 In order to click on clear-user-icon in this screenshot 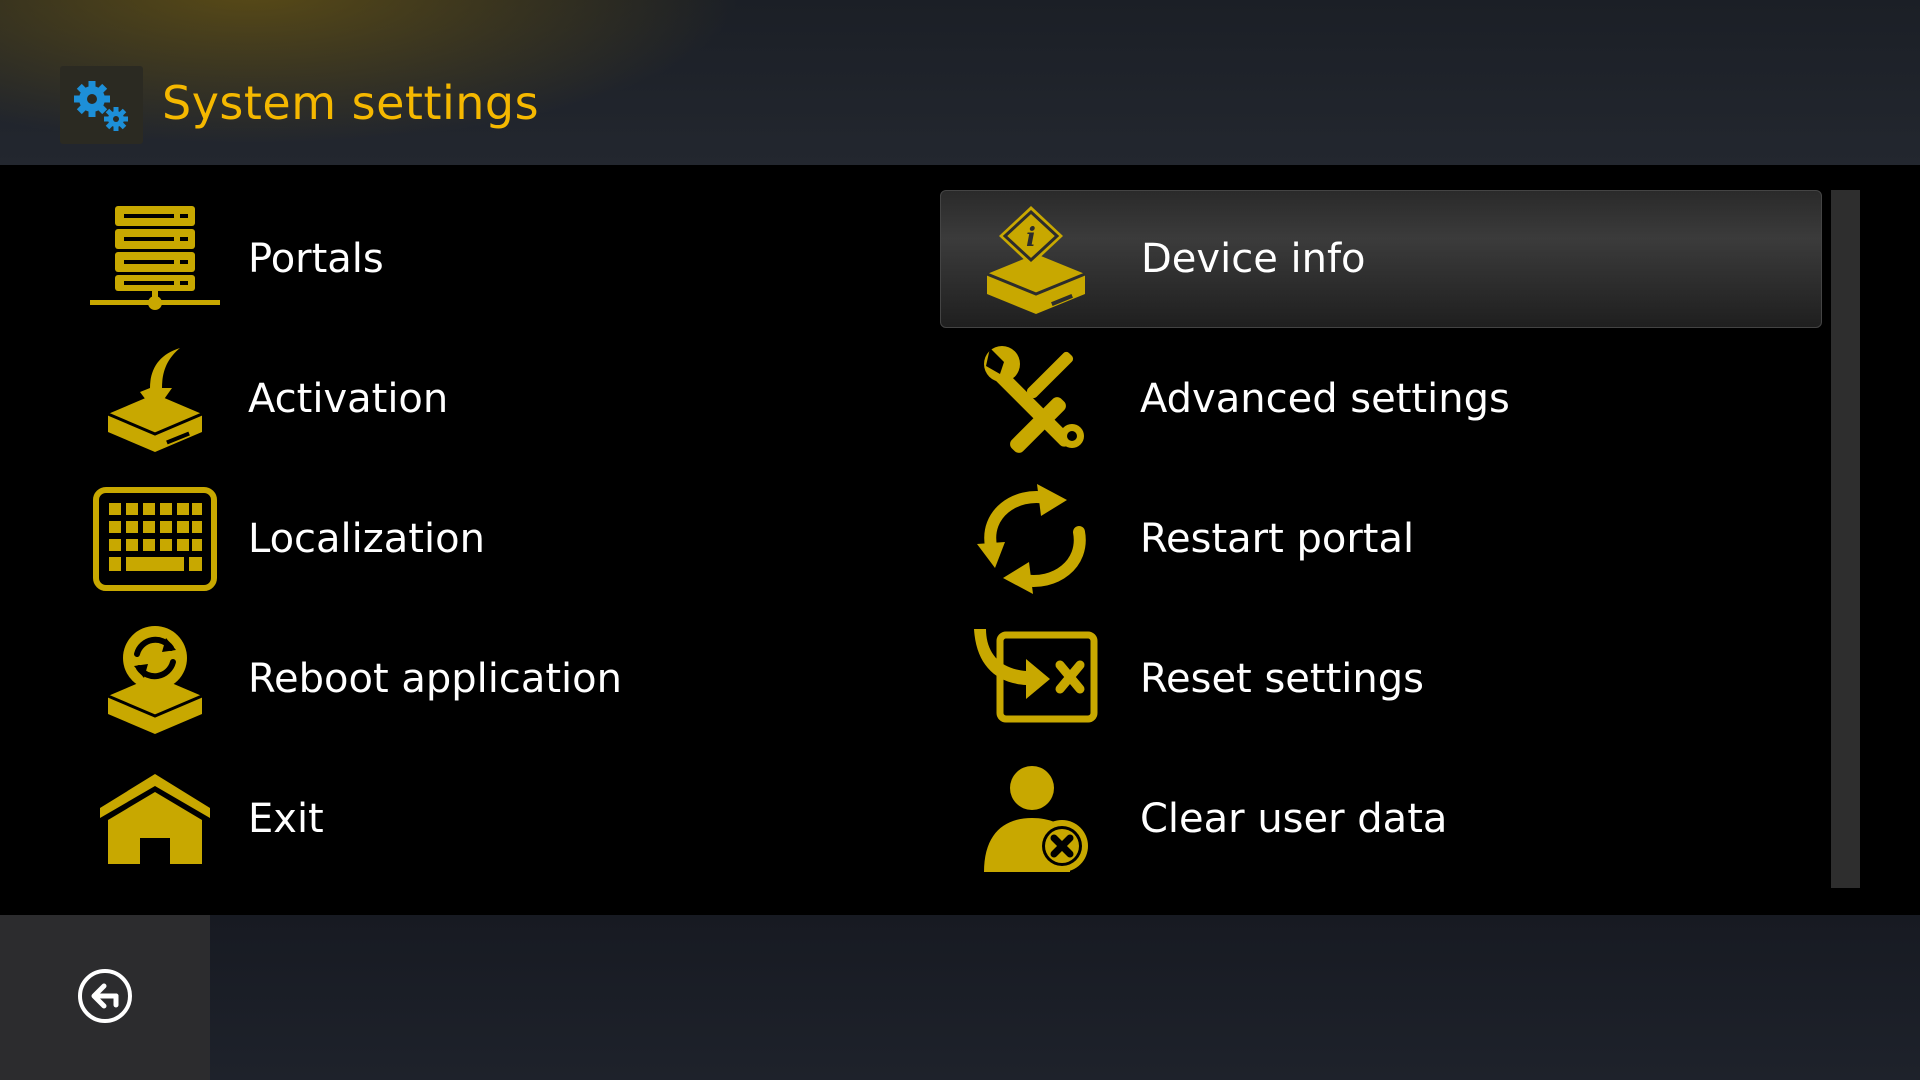, I will do `click(1035, 819)`.